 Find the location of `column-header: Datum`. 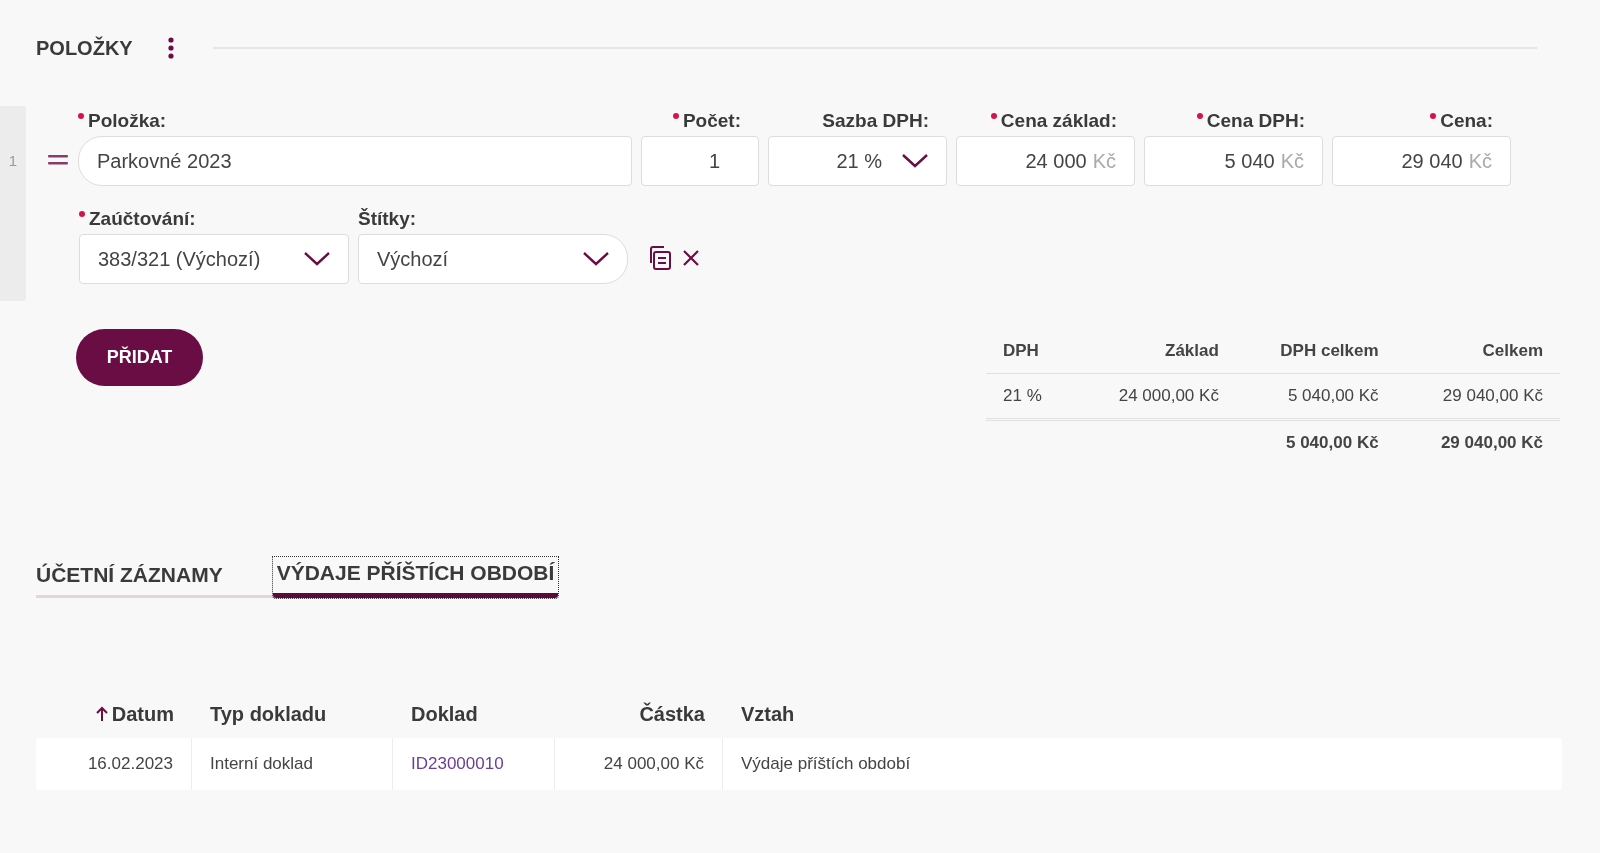

column-header: Datum is located at coordinates (142, 714).